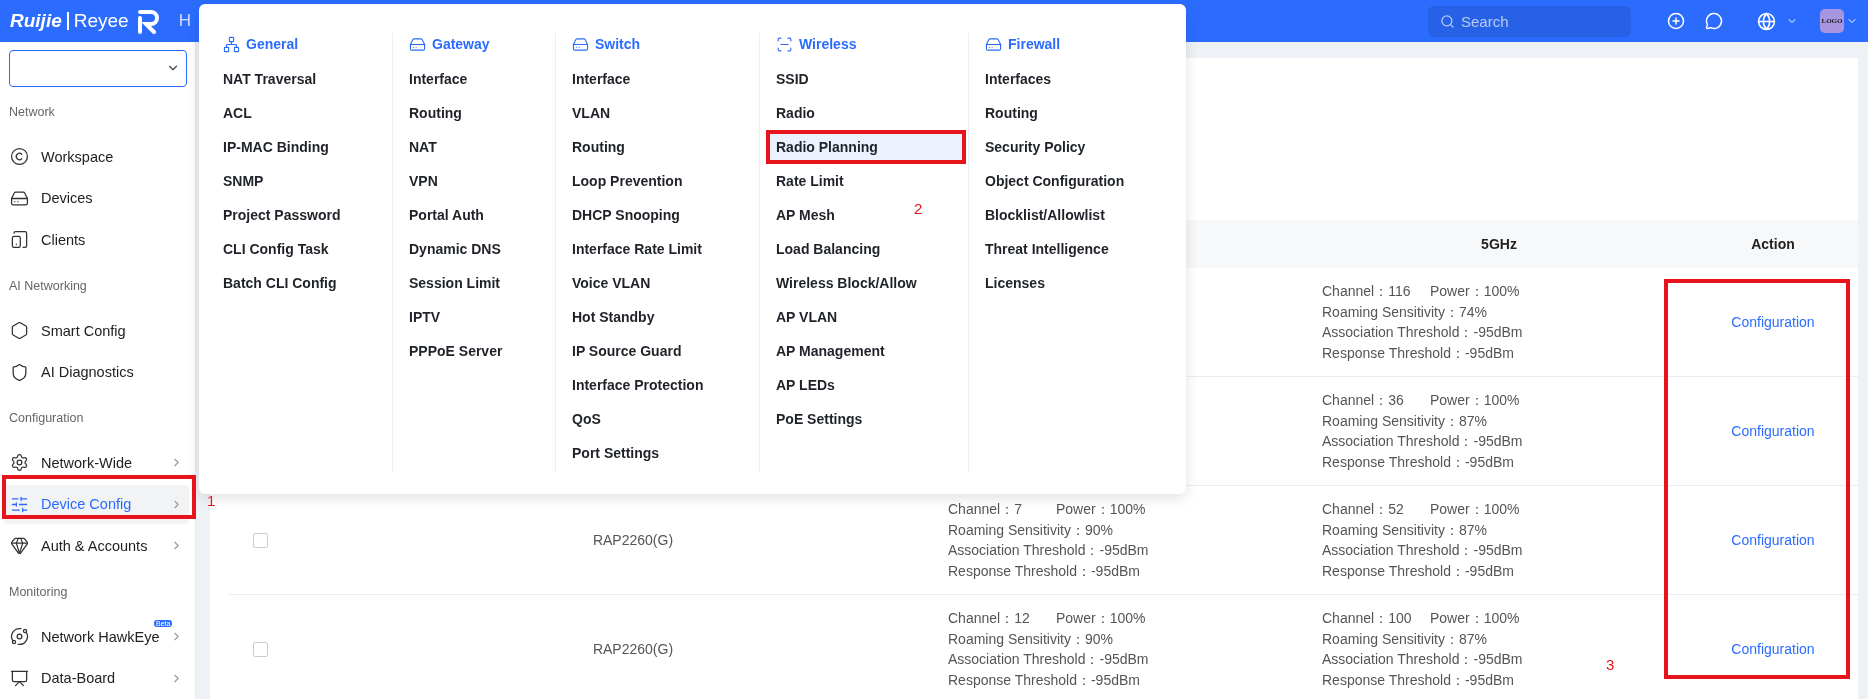 Image resolution: width=1868 pixels, height=699 pixels. What do you see at coordinates (96, 372) in the screenshot?
I see `sidebar-item: AI Diagnostics` at bounding box center [96, 372].